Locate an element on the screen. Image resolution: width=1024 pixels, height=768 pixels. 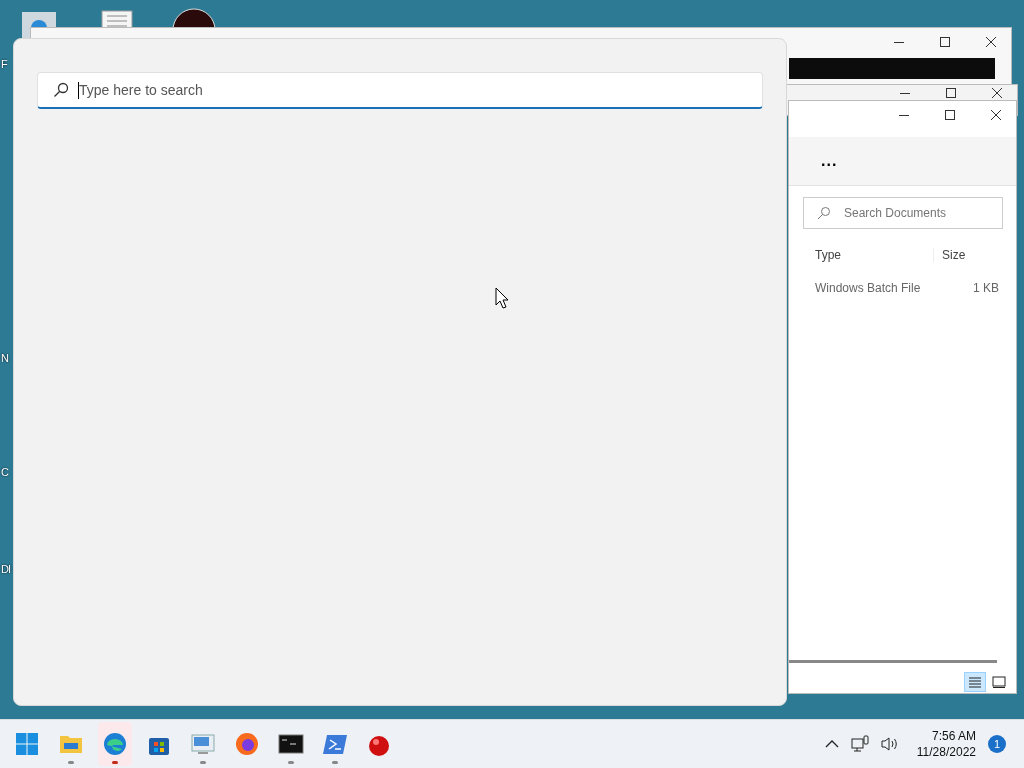
column-header: Type is located at coordinates (870, 255).